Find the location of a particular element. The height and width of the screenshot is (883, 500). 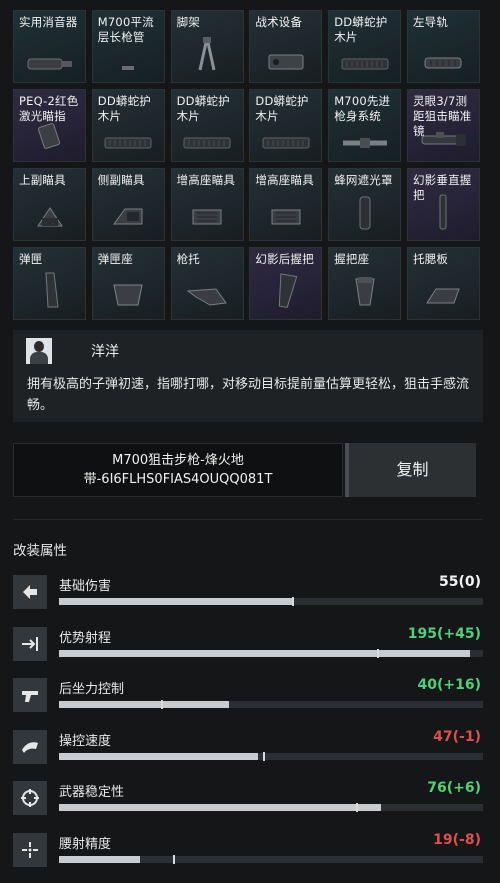

part-label: 脚架 is located at coordinates (188, 22).